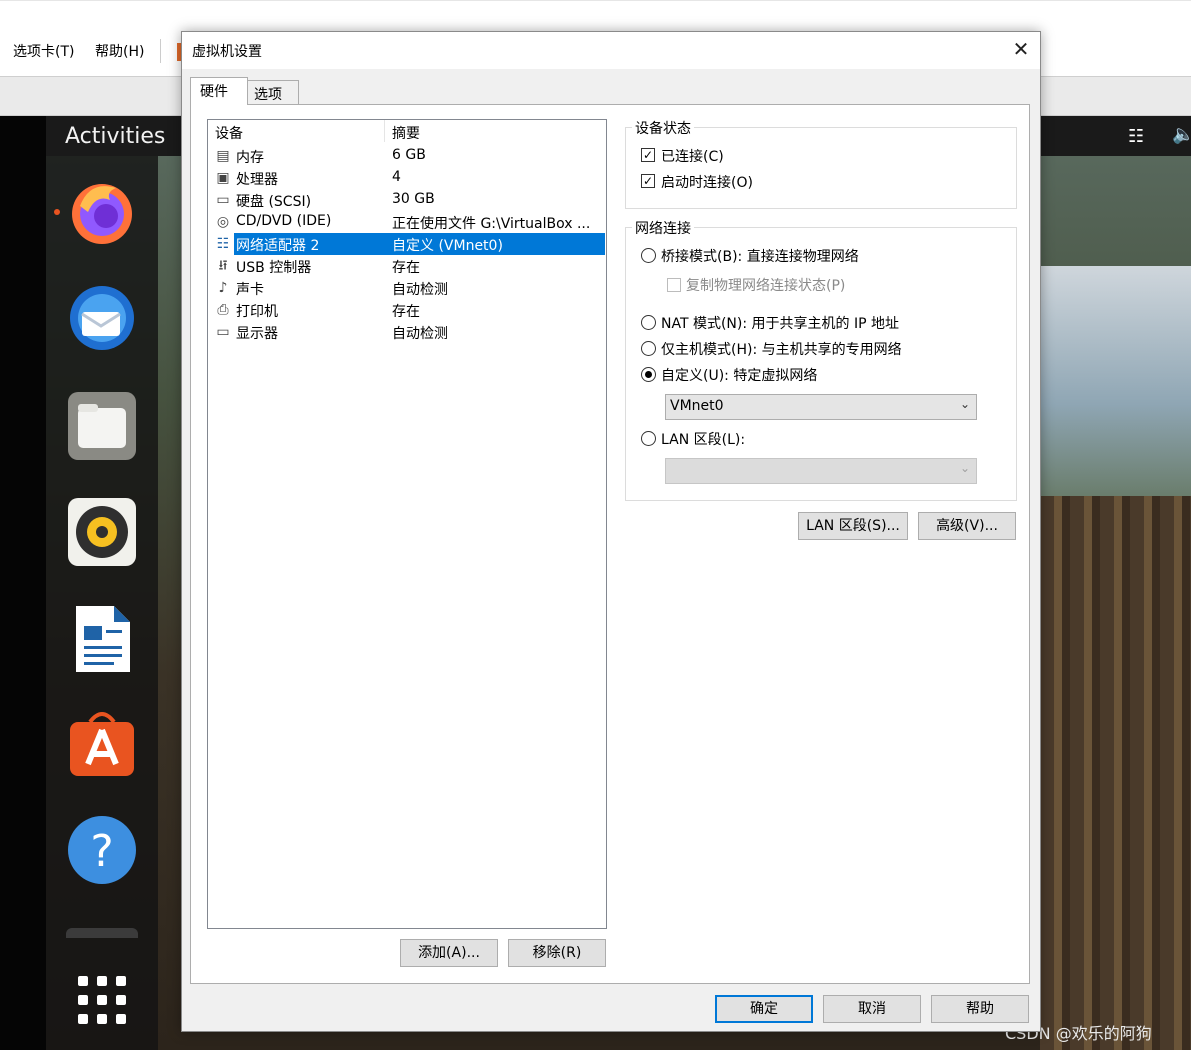 This screenshot has height=1050, width=1191. What do you see at coordinates (102, 532) in the screenshot?
I see `rhythmbox-icon` at bounding box center [102, 532].